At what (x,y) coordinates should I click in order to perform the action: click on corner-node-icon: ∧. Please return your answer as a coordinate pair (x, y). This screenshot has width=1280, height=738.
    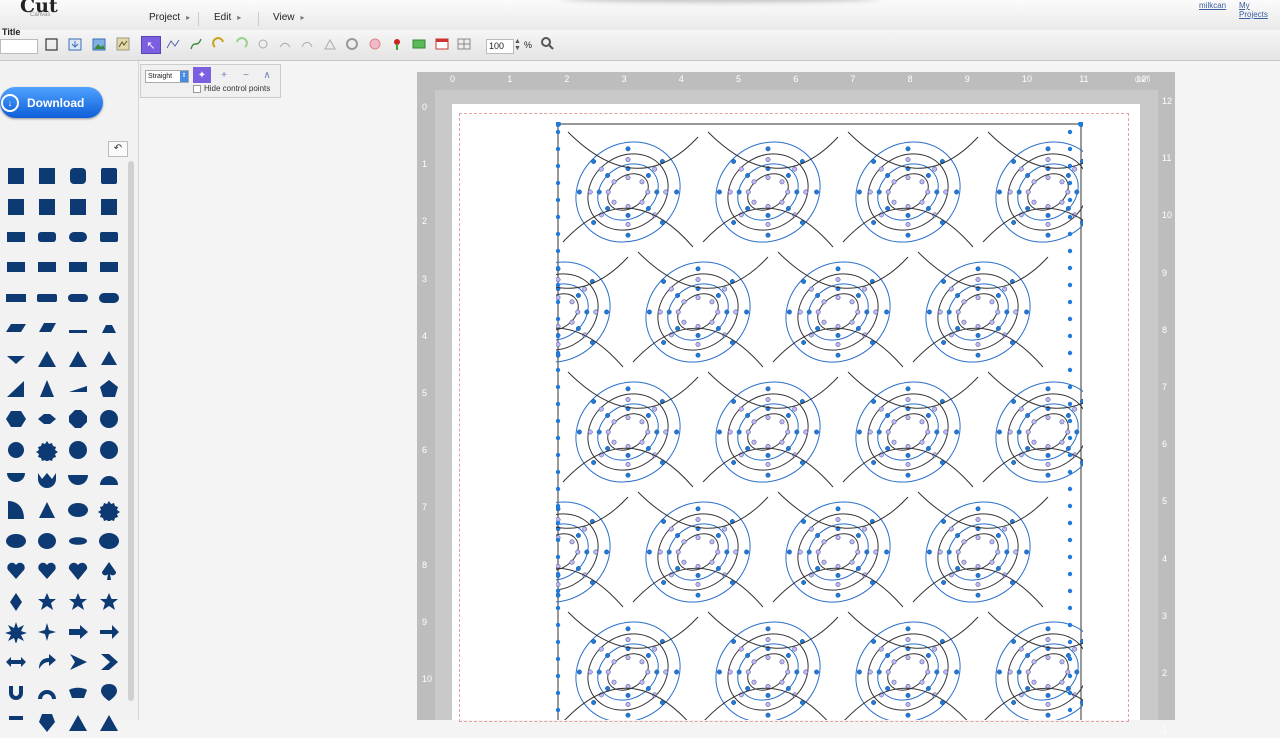
    Looking at the image, I should click on (267, 75).